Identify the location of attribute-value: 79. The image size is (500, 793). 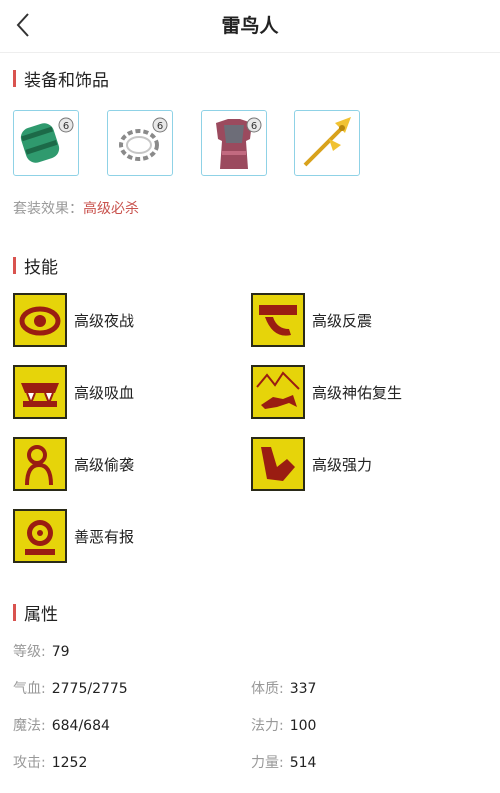
(60, 652).